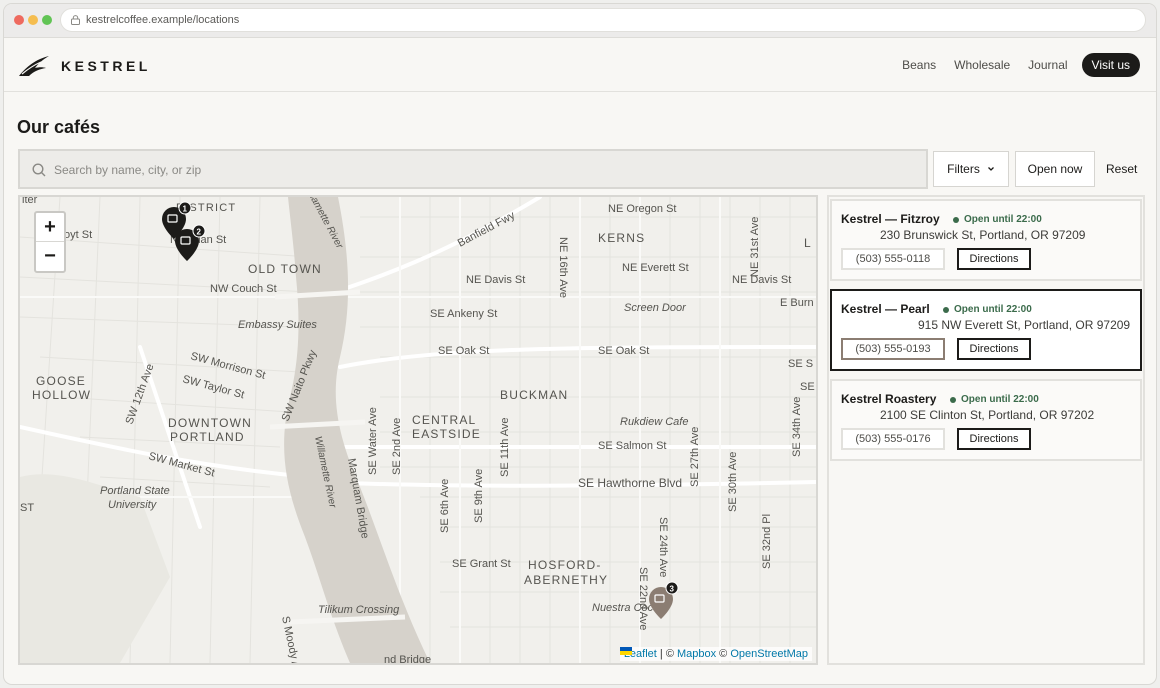 This screenshot has width=1160, height=688. I want to click on zoom-out-button: −, so click(50, 256).